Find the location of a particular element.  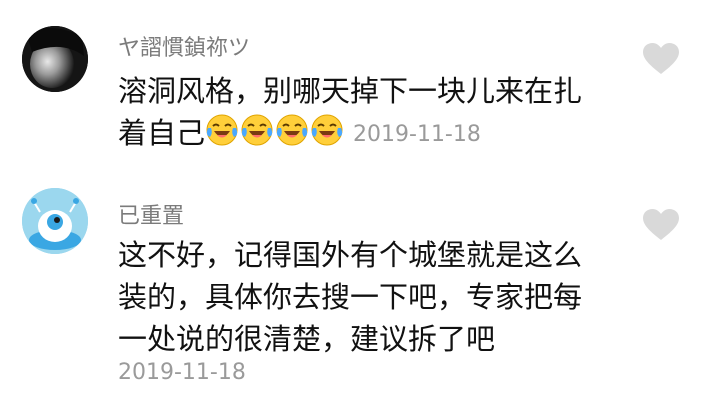

comment-line: 溶洞风格，别哪天掉下一块儿来在扎 is located at coordinates (350, 91).